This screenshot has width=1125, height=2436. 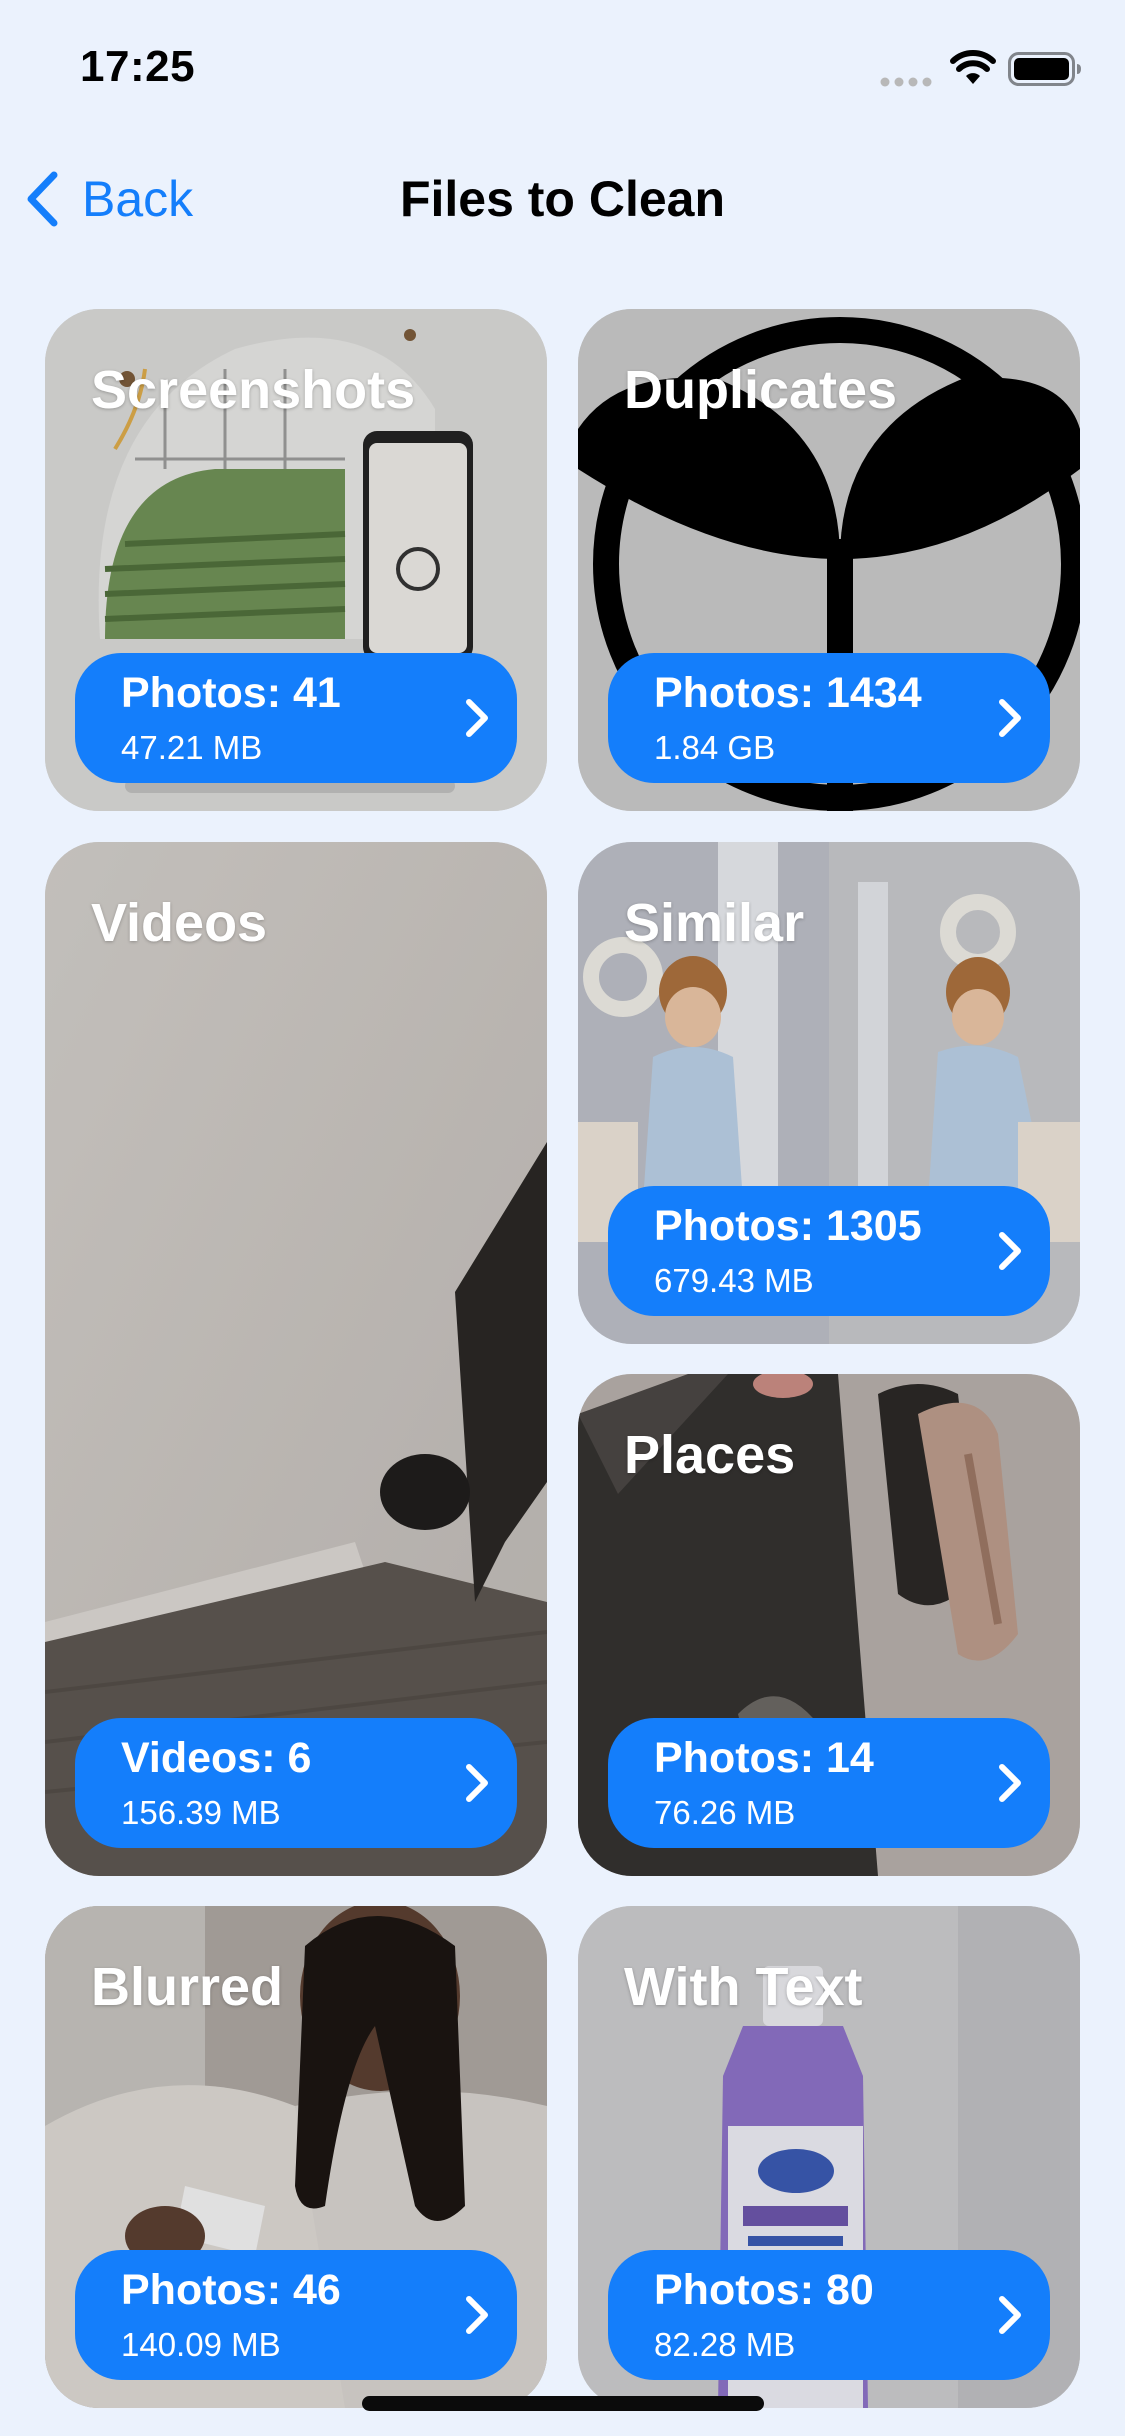 I want to click on card-info-pill: Photos: 1434 1.84 GB, so click(x=829, y=718).